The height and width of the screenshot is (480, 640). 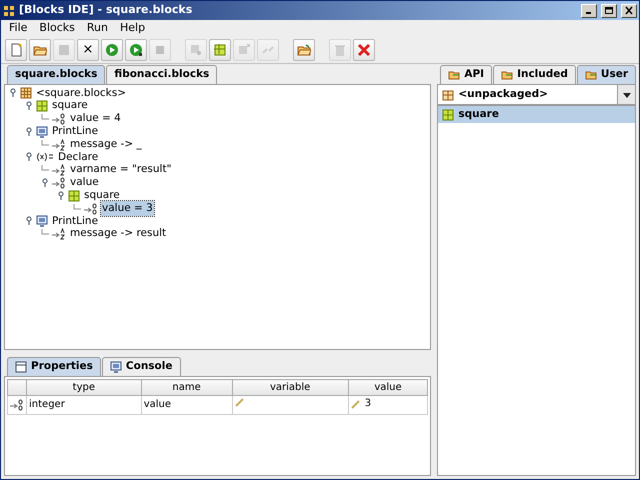 I want to click on close-icon, so click(x=629, y=10).